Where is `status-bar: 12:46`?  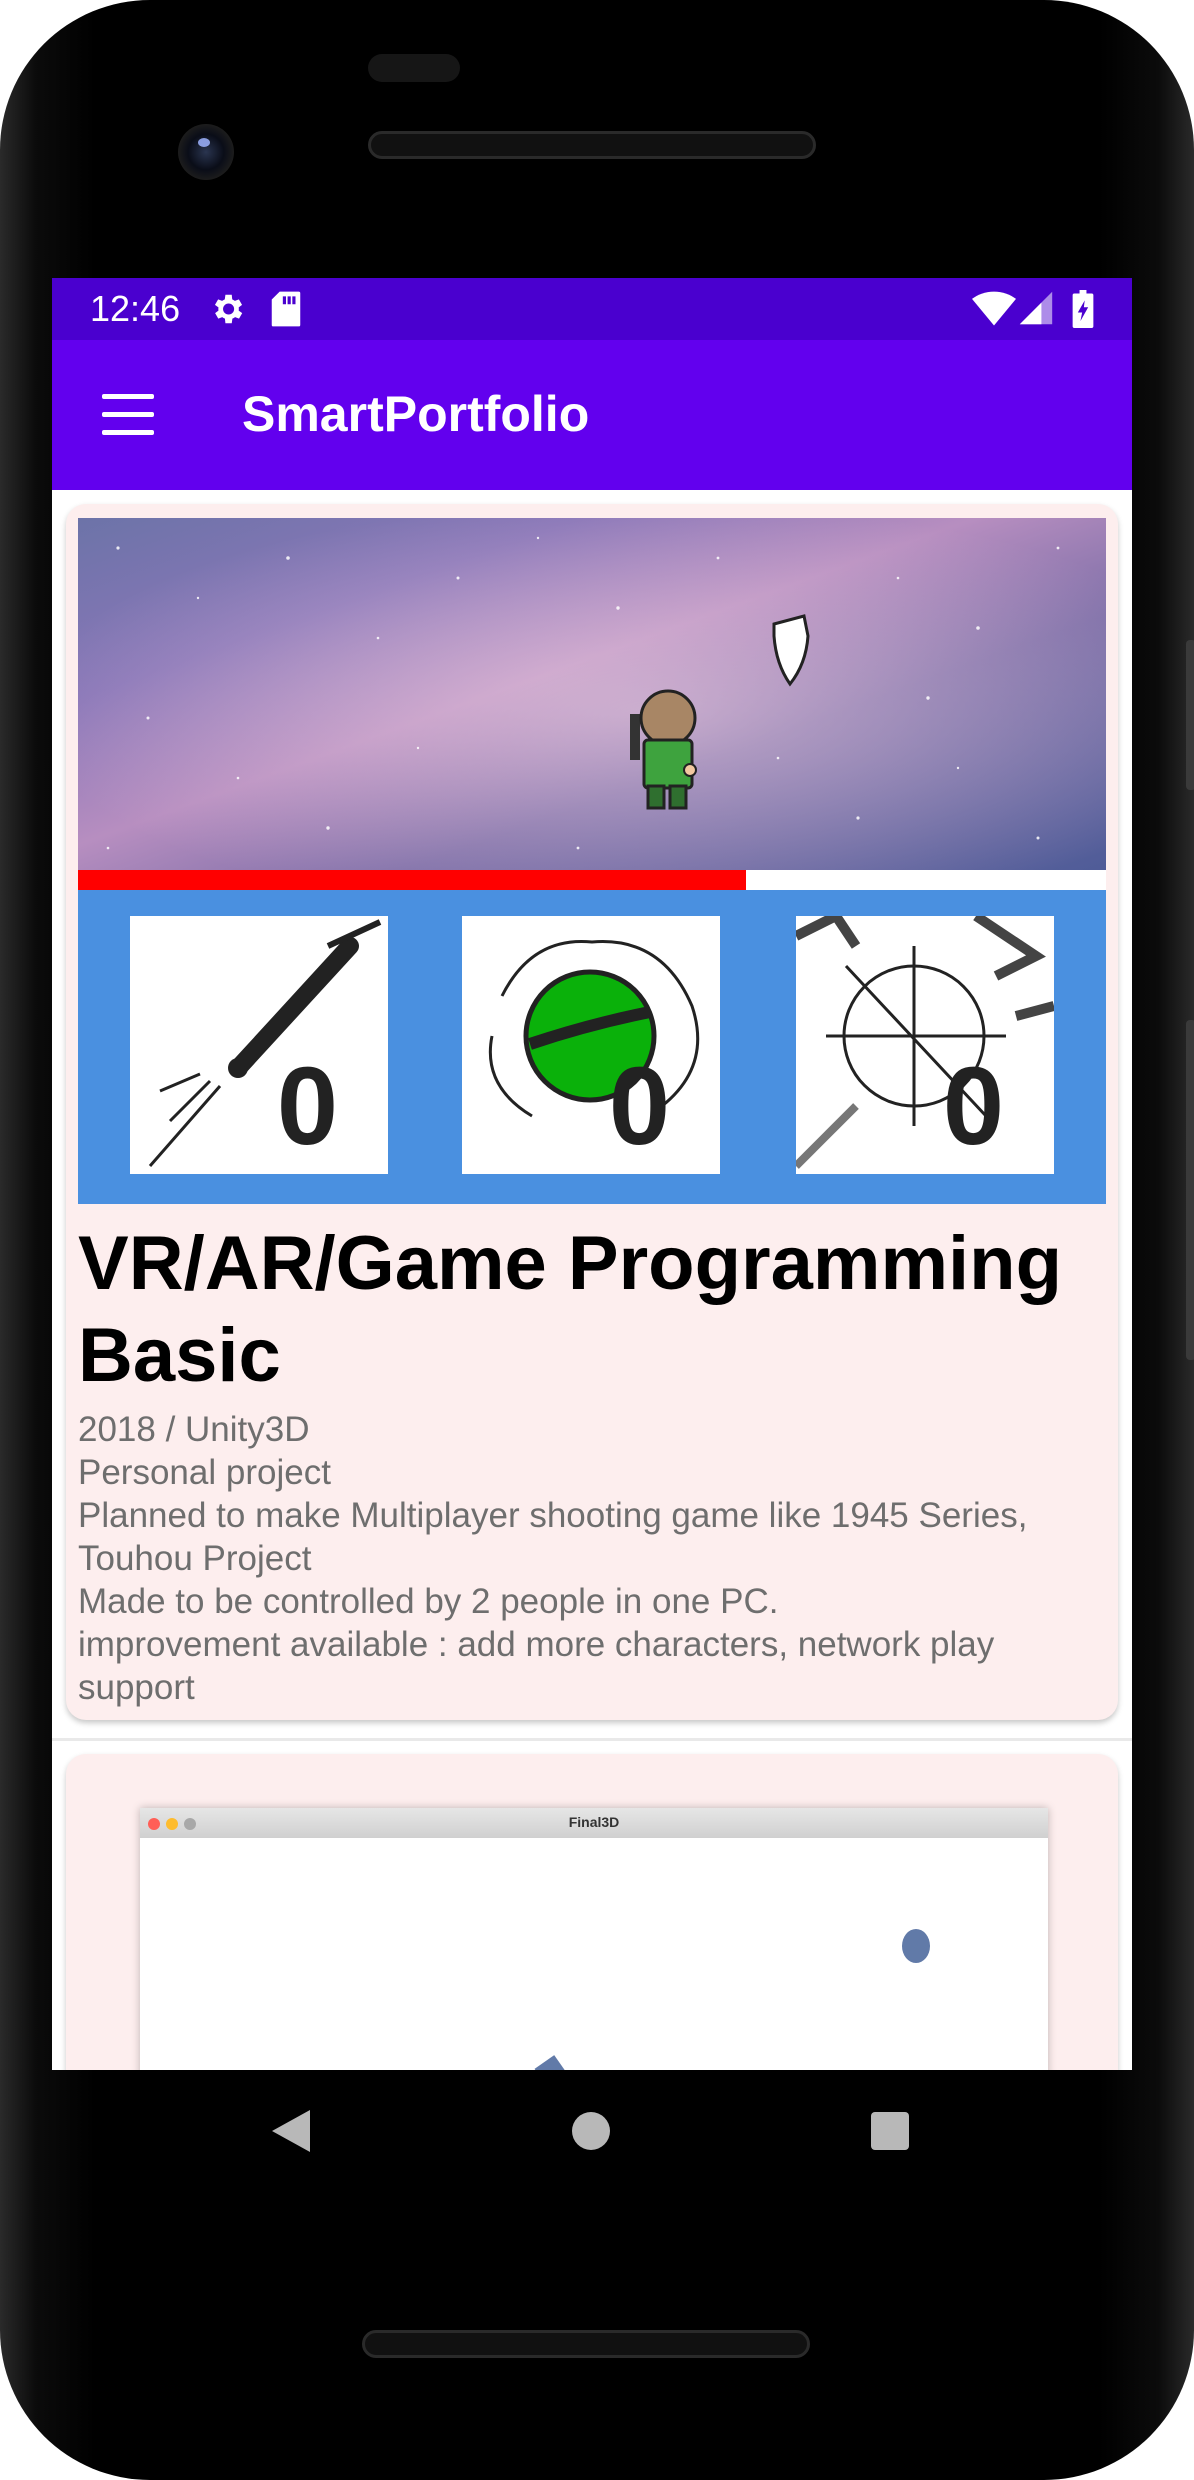 status-bar: 12:46 is located at coordinates (592, 309).